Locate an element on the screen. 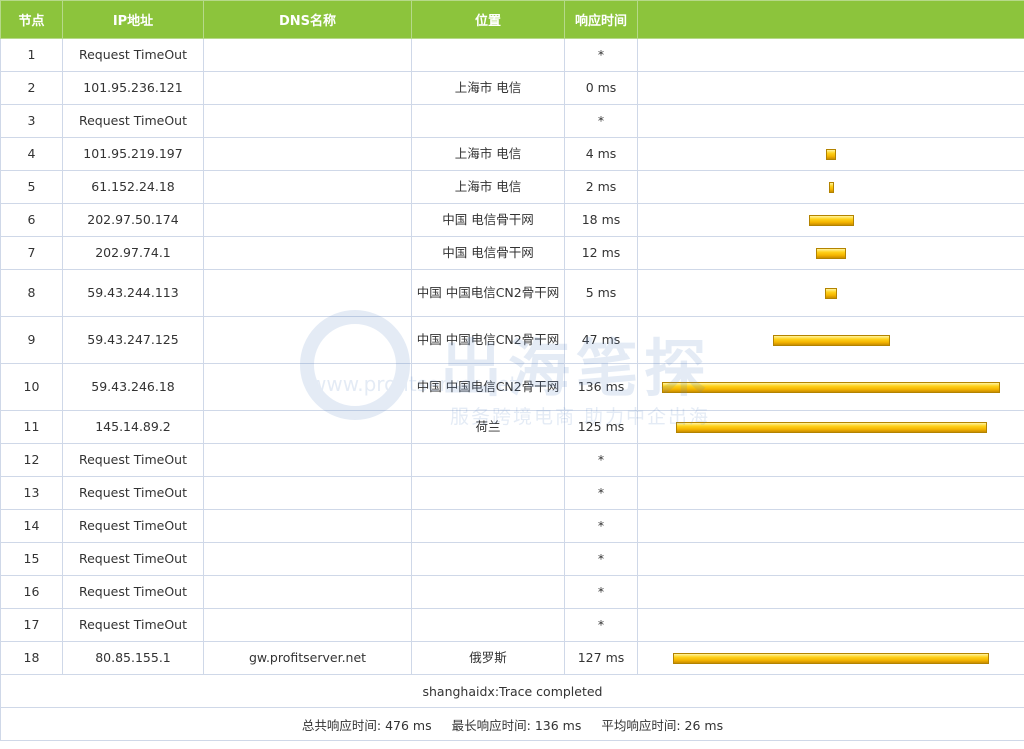 The image size is (1024, 749). summary-max: 最长响应时间: 136 ms is located at coordinates (516, 725).